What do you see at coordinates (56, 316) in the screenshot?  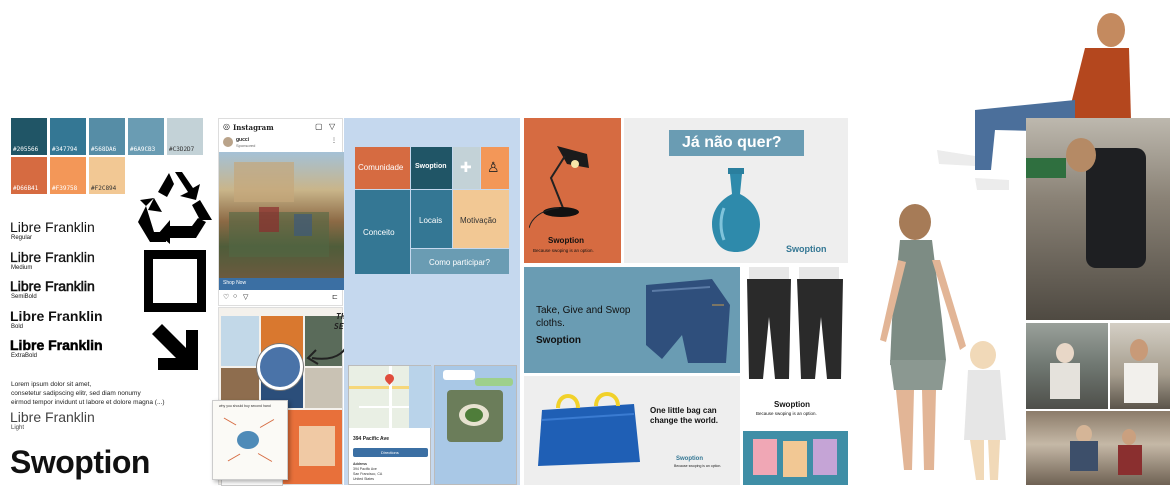 I see `font-sample-bold: Libre Franklin` at bounding box center [56, 316].